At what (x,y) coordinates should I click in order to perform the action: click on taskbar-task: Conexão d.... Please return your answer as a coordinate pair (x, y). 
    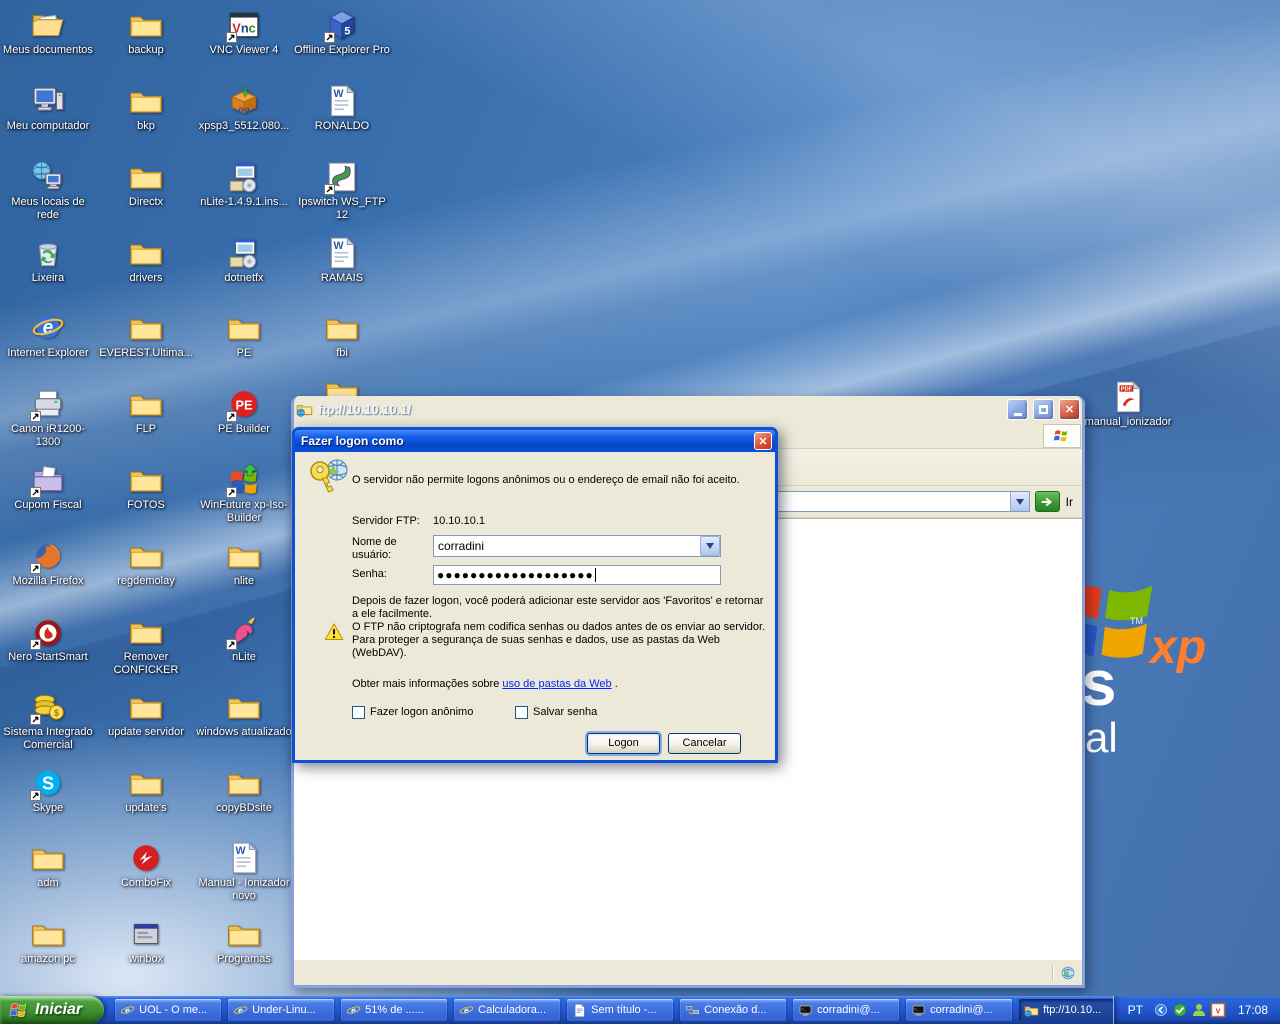
    Looking at the image, I should click on (733, 1010).